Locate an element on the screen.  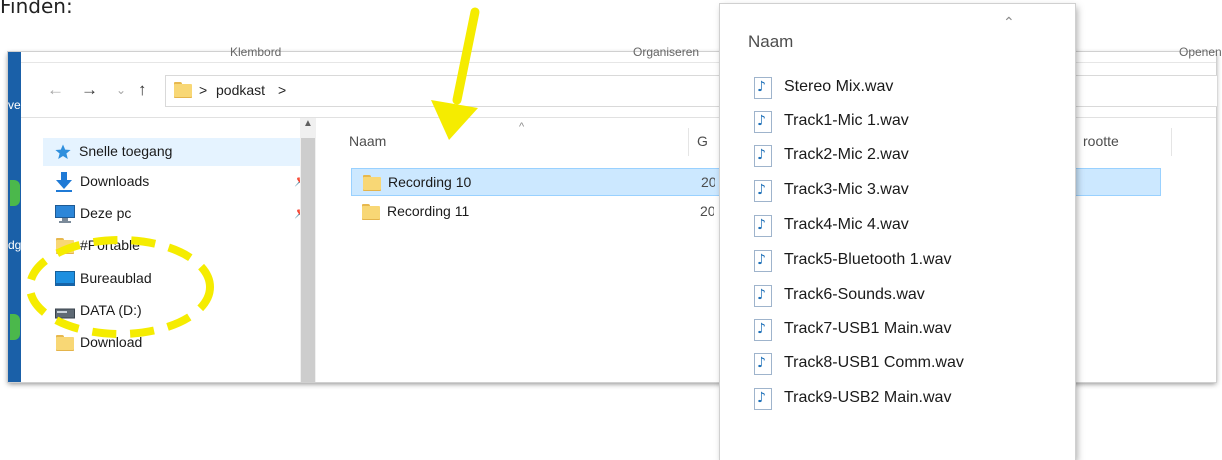
pointer-arrow-head is located at coordinates (454, 120).